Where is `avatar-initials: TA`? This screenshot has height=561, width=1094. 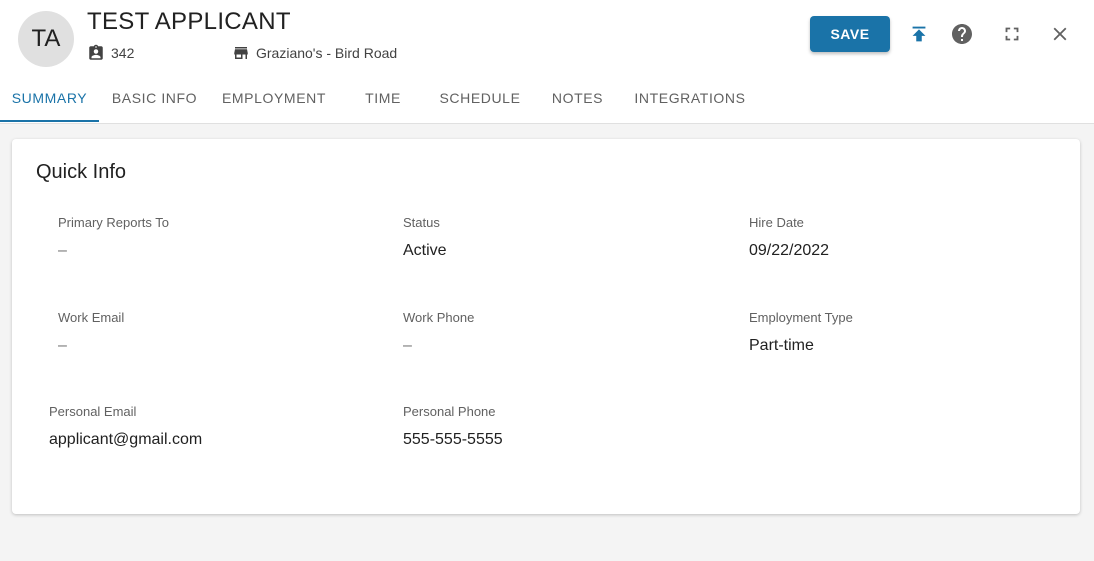
avatar-initials: TA is located at coordinates (46, 38).